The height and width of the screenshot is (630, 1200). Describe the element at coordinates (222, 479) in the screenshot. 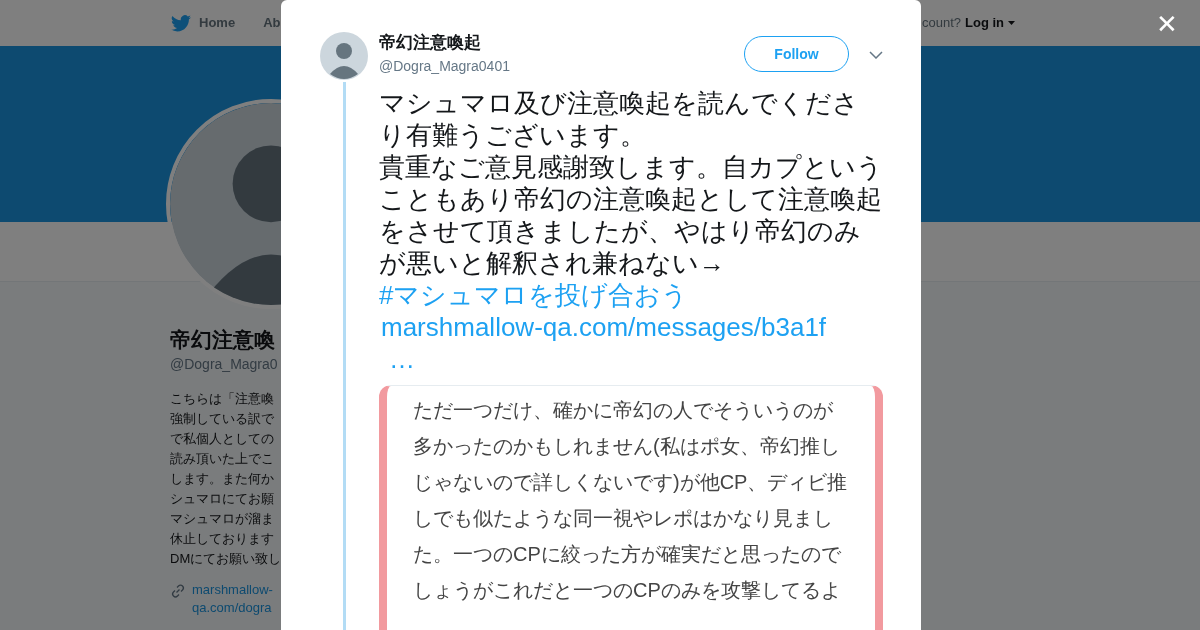

I see `bio-line: します。また何か` at that location.